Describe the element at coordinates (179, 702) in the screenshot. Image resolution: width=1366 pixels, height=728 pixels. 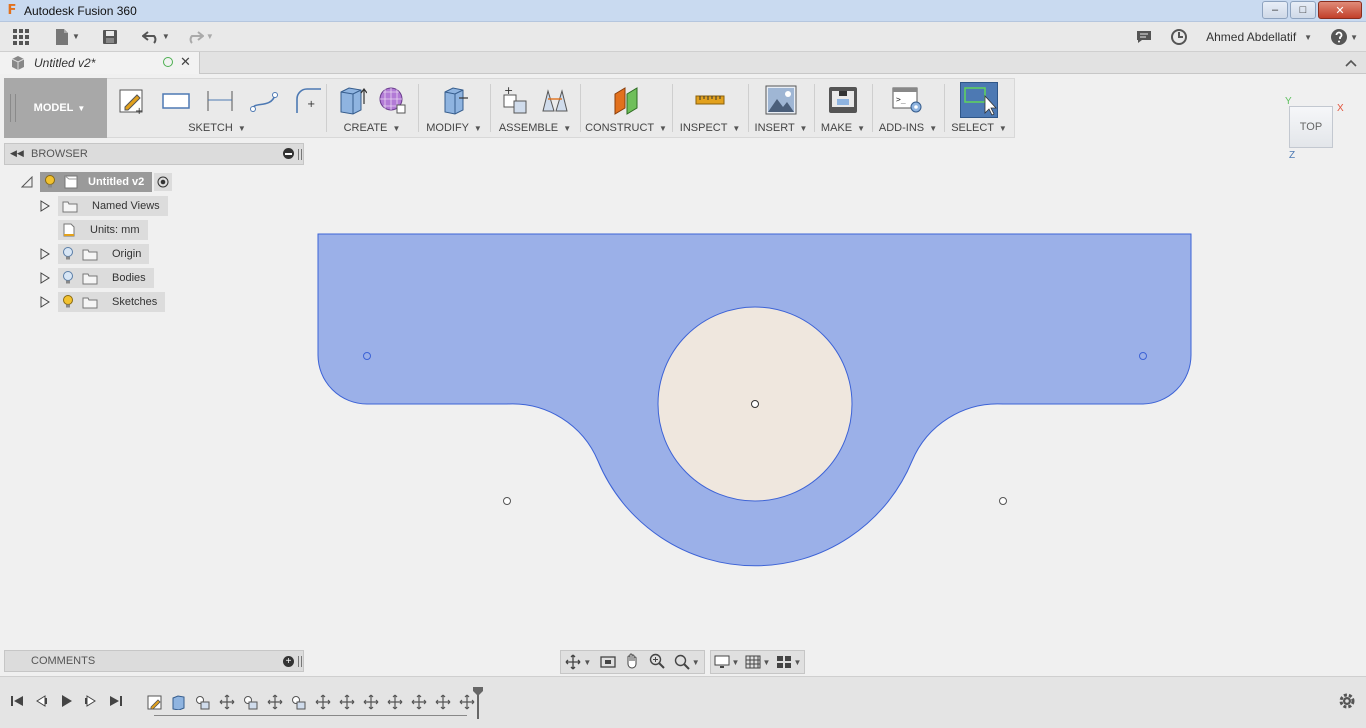
I see `timeline-extrude-feature` at that location.